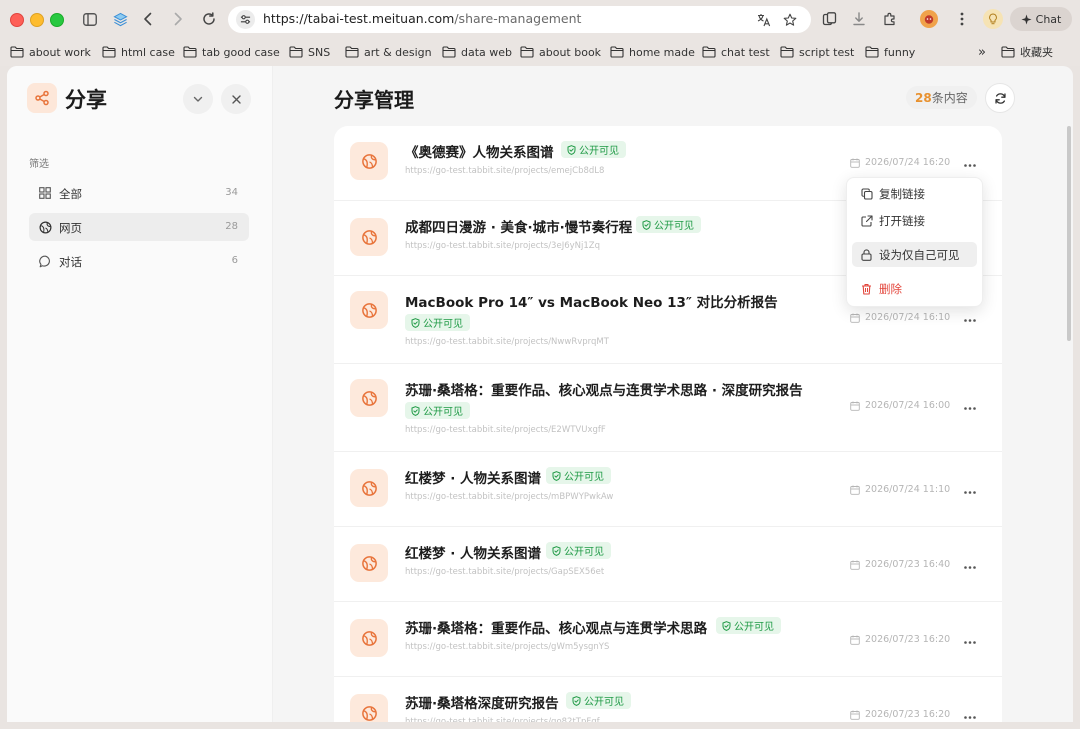 This screenshot has width=1080, height=729. What do you see at coordinates (60, 52) in the screenshot?
I see `bookmark-label: about work` at bounding box center [60, 52].